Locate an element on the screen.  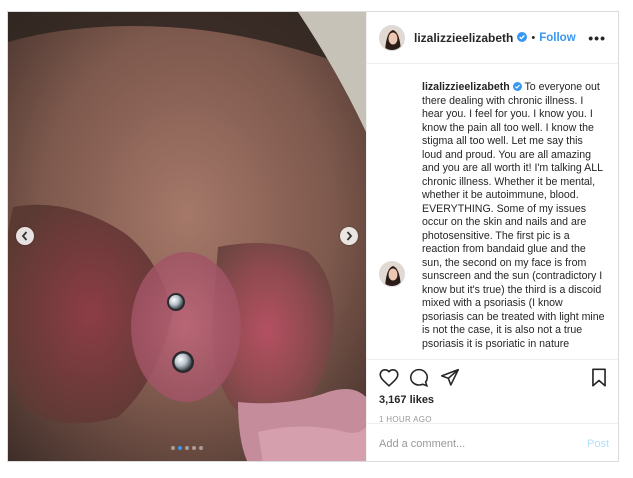
caption-verified-badge-icon is located at coordinates (518, 87).